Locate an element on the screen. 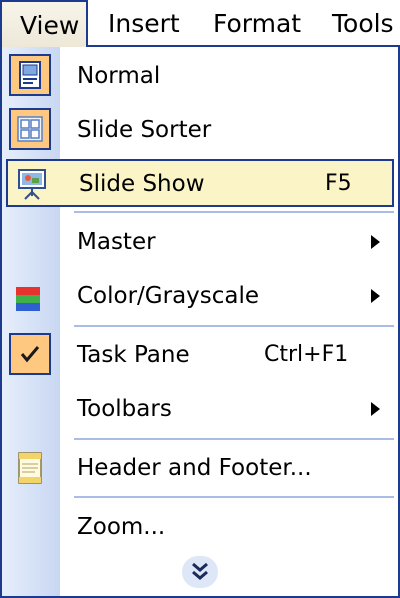 The image size is (400, 598). menu-item-slide-show: Slide Show F5 is located at coordinates (200, 183).